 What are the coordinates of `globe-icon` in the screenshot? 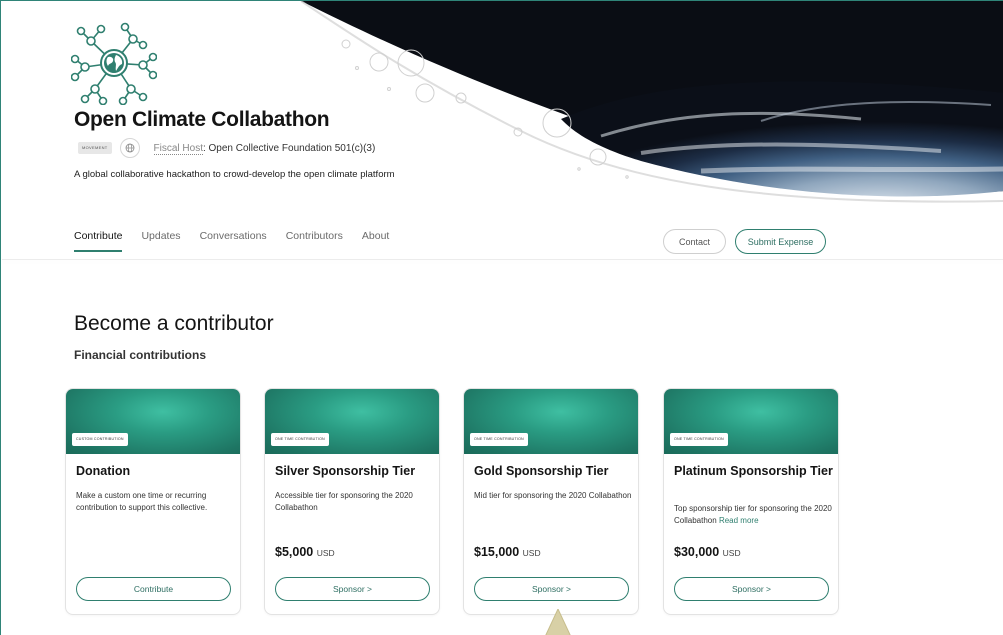 It's located at (129, 148).